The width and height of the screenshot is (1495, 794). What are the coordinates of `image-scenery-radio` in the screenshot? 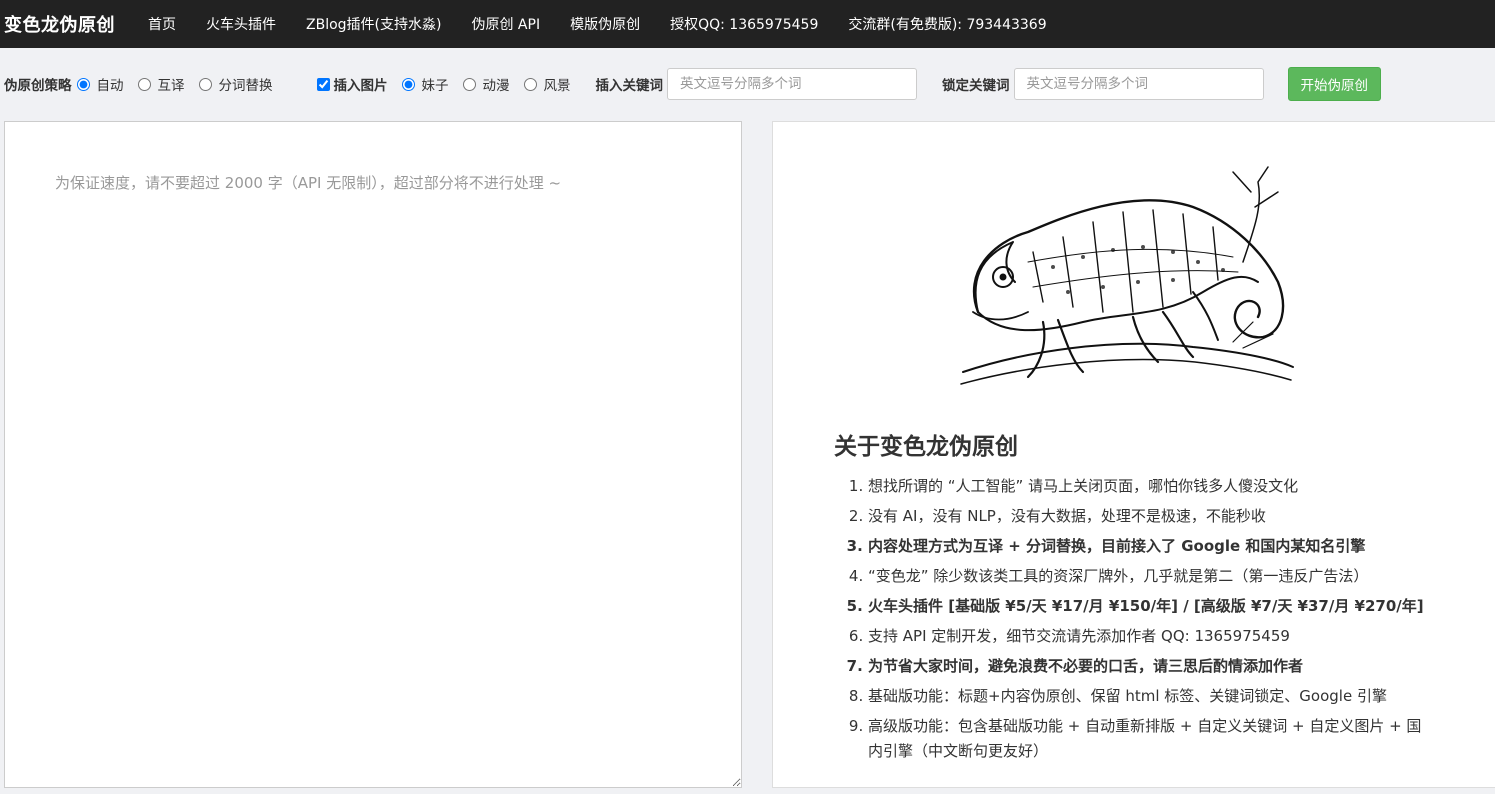 It's located at (530, 84).